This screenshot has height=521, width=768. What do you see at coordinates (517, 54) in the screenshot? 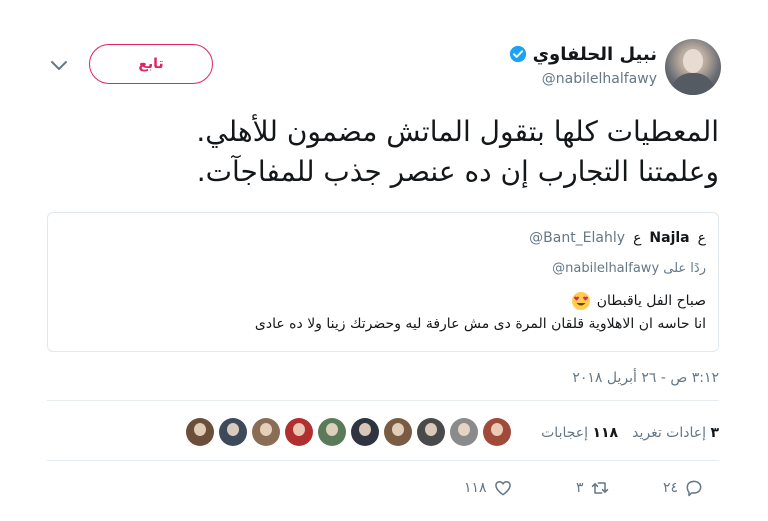
I see `verified-badge-icon` at bounding box center [517, 54].